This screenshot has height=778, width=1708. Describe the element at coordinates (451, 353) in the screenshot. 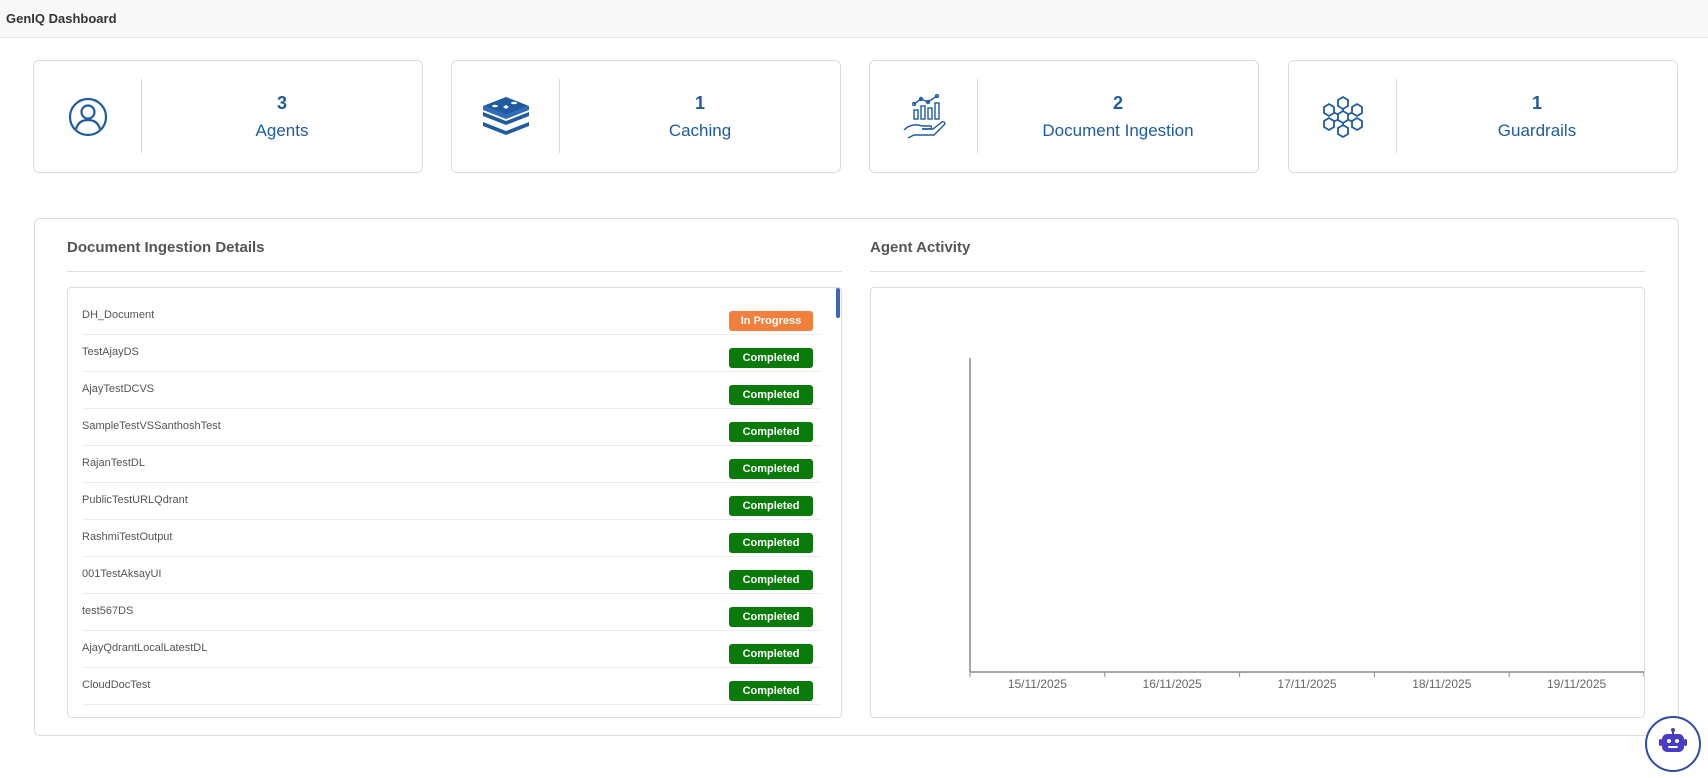

I see `document-row: TestAjayDS Completed` at that location.